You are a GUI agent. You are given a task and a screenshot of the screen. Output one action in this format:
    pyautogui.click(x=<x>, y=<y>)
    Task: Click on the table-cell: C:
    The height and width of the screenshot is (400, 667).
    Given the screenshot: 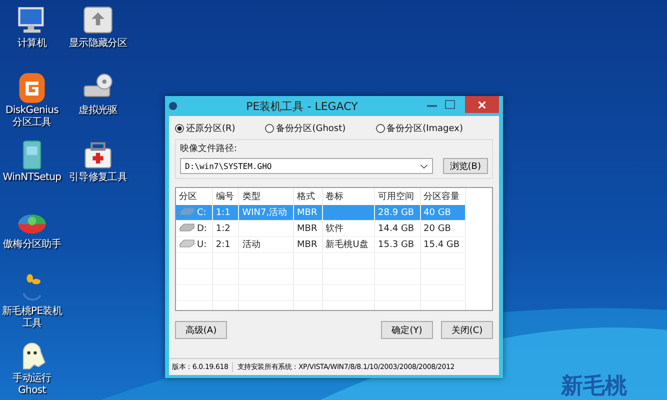 What is the action you would take?
    pyautogui.click(x=201, y=213)
    